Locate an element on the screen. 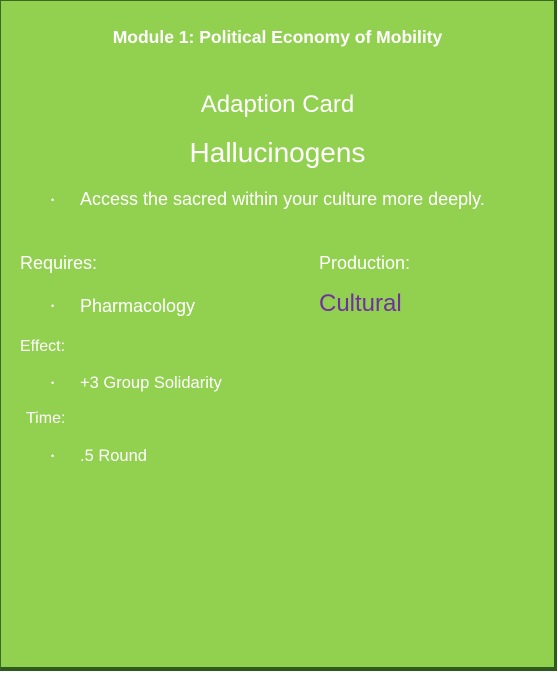 The image size is (558, 673). card-type-heading: Adaption Card is located at coordinates (277, 104).